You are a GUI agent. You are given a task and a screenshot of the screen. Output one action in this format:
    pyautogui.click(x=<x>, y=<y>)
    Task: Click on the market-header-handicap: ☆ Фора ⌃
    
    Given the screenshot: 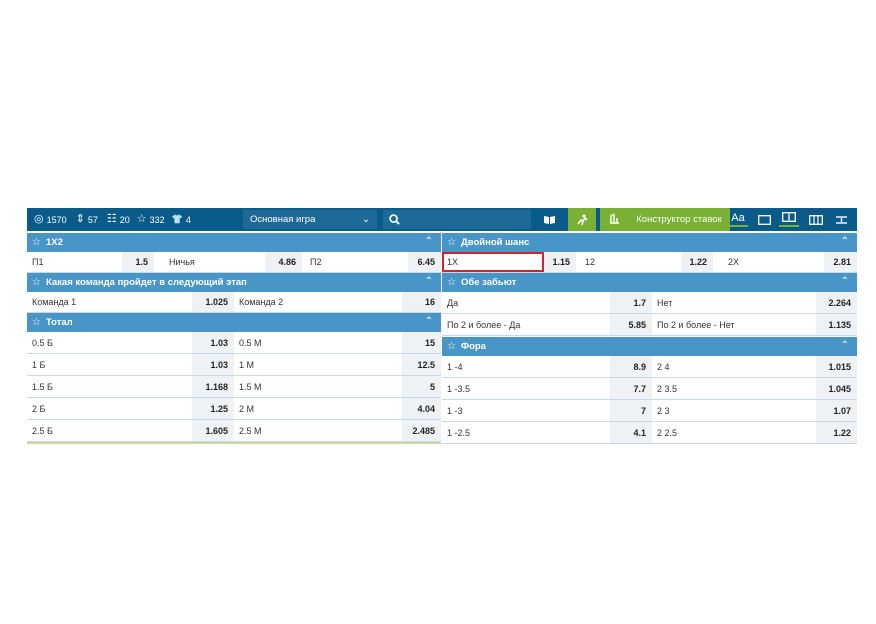 What is the action you would take?
    pyautogui.click(x=649, y=346)
    